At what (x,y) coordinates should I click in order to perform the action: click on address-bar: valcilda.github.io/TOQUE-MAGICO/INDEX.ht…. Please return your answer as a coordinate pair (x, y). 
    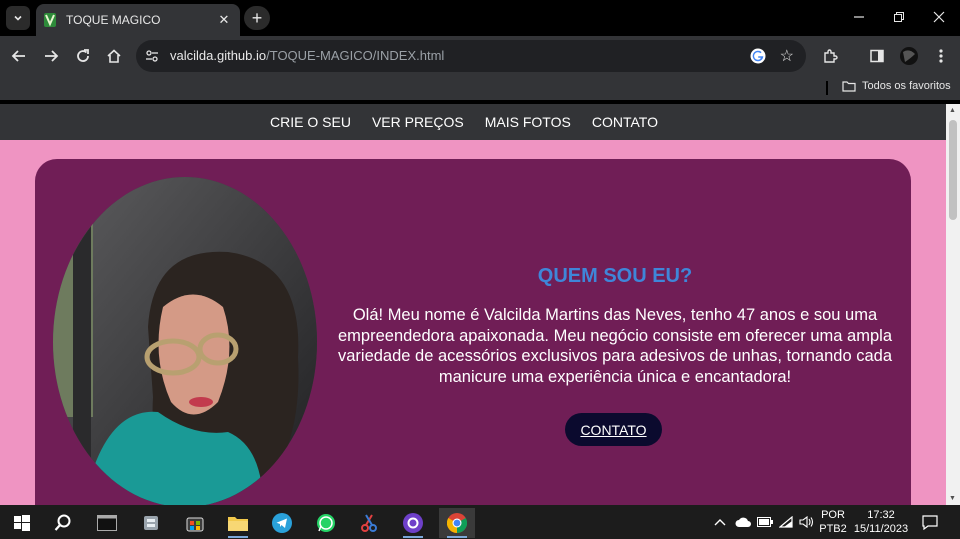
    Looking at the image, I should click on (471, 56).